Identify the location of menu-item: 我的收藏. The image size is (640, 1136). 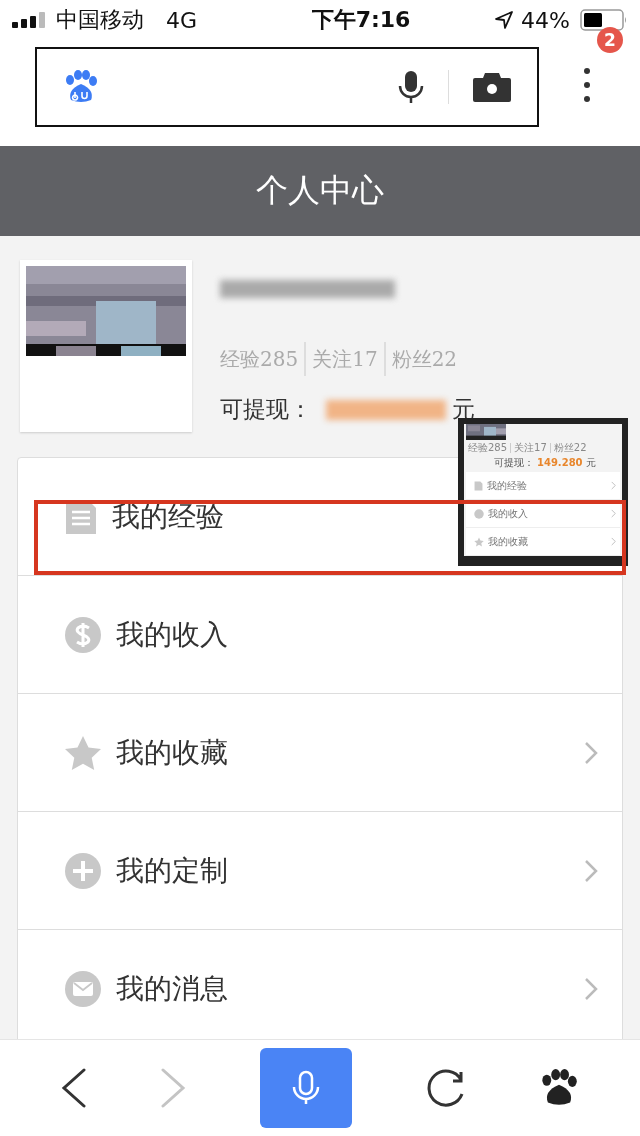
(146, 752).